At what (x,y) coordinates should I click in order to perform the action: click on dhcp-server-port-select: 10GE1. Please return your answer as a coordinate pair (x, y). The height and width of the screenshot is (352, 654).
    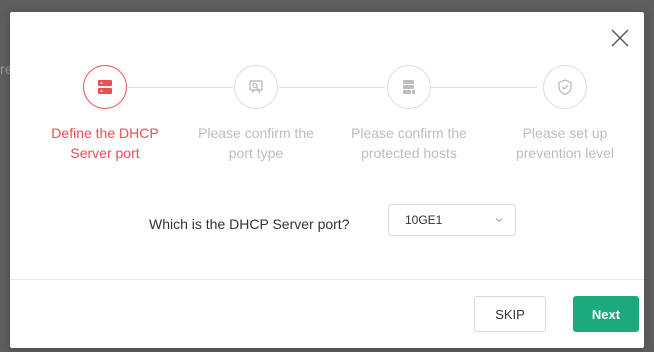
    Looking at the image, I should click on (452, 220).